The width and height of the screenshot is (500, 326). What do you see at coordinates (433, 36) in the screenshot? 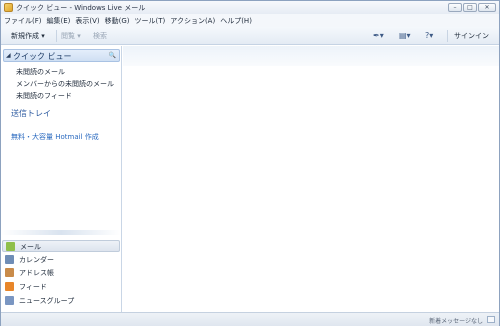
I see `help-icon: ?▾` at bounding box center [433, 36].